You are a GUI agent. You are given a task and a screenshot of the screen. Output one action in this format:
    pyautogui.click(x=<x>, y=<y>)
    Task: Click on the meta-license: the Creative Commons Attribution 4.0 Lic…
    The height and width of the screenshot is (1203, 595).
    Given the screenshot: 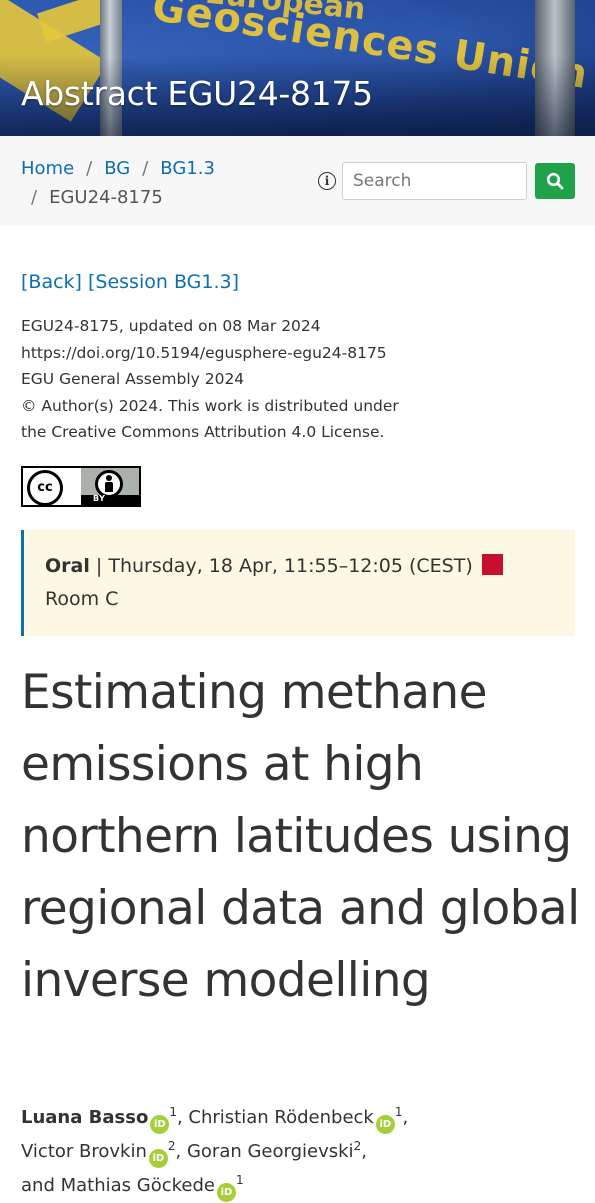 What is the action you would take?
    pyautogui.click(x=203, y=432)
    